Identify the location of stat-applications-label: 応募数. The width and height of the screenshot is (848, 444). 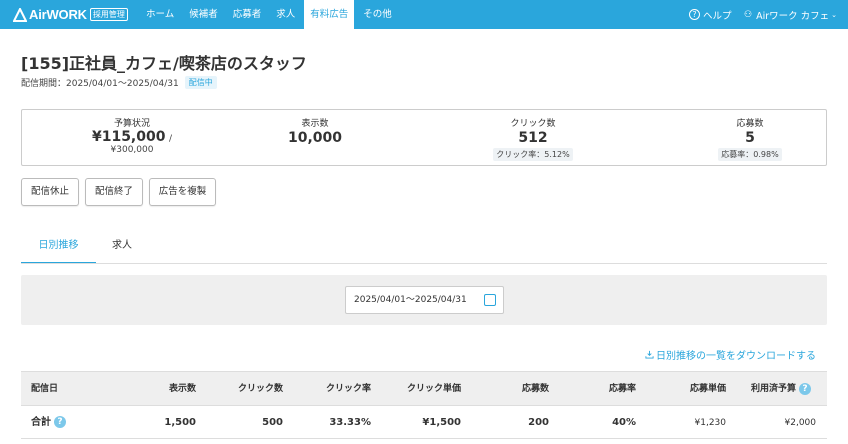
(750, 124).